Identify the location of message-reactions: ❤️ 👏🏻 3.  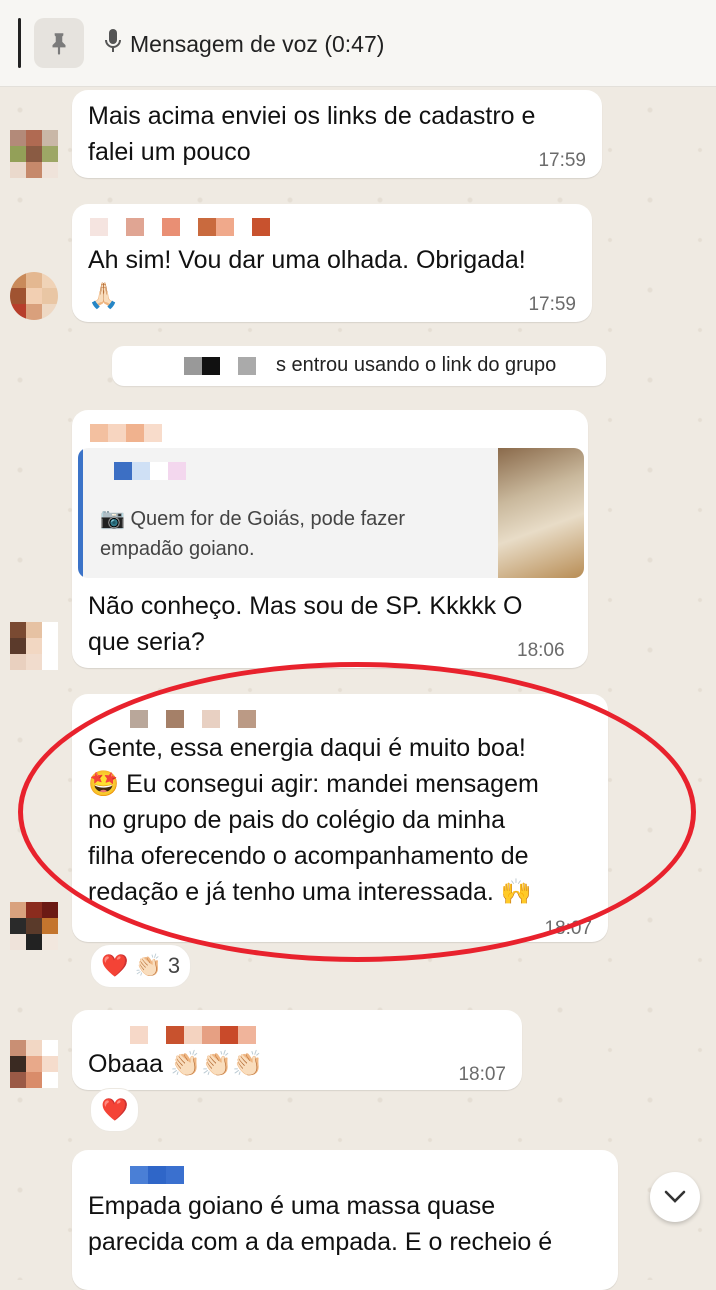
(141, 966).